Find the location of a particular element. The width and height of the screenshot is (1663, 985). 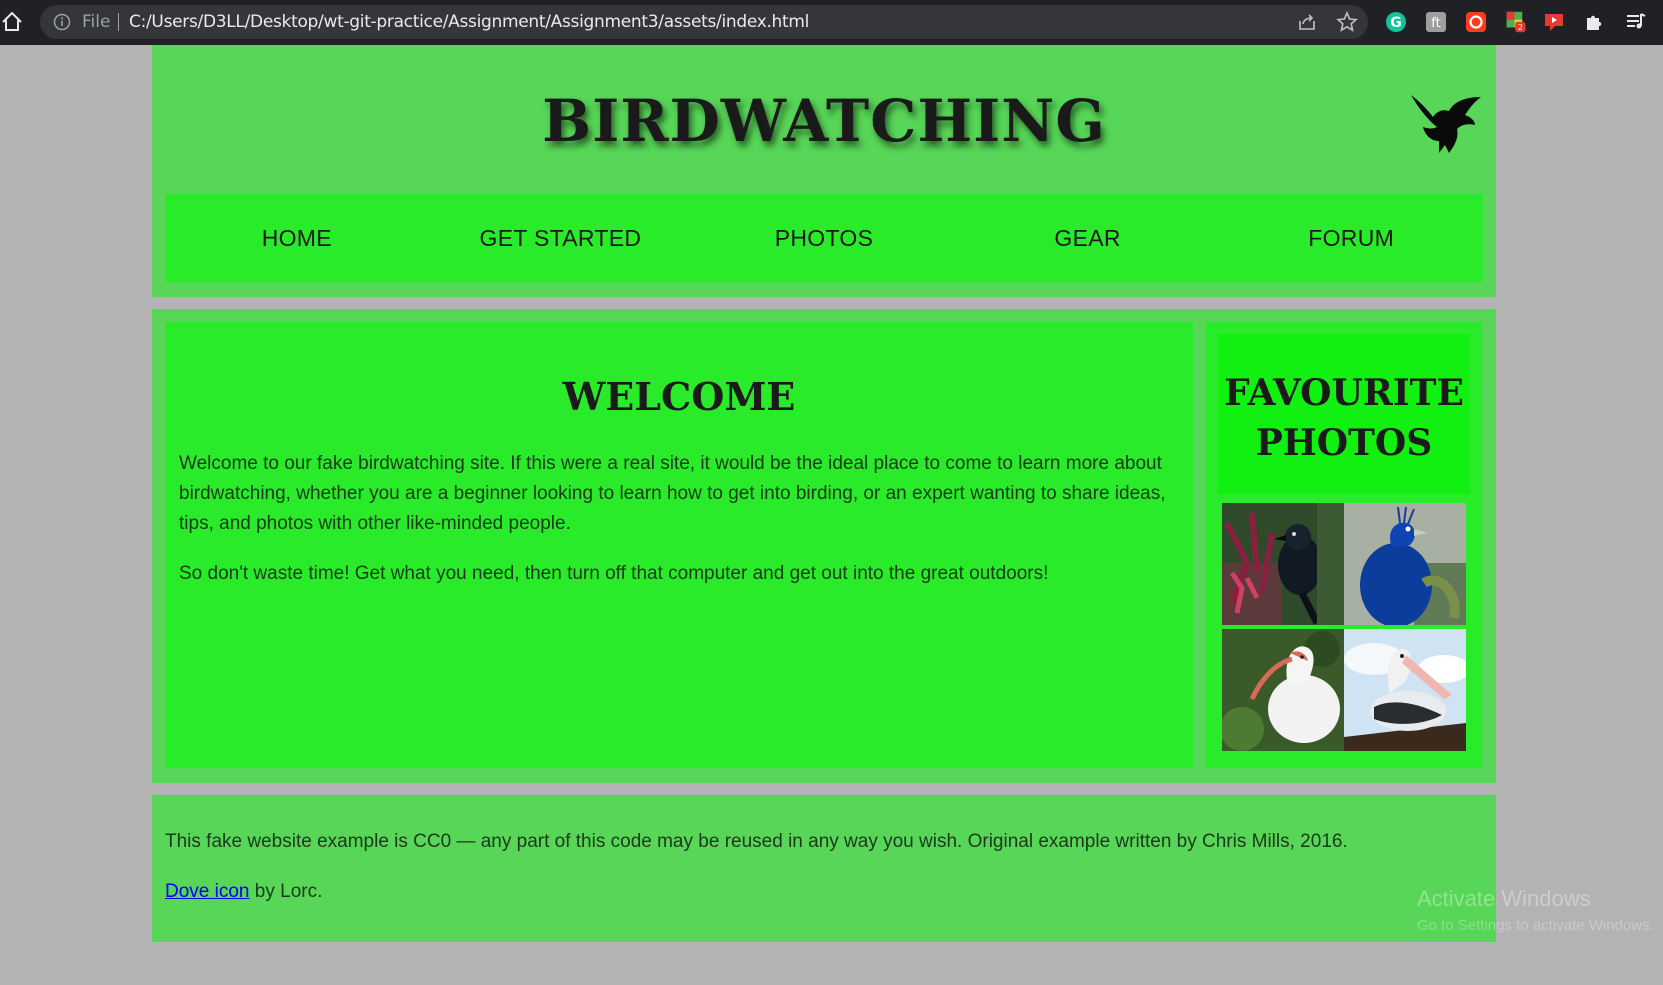

color-extension-icon: 2 is located at coordinates (1516, 22).